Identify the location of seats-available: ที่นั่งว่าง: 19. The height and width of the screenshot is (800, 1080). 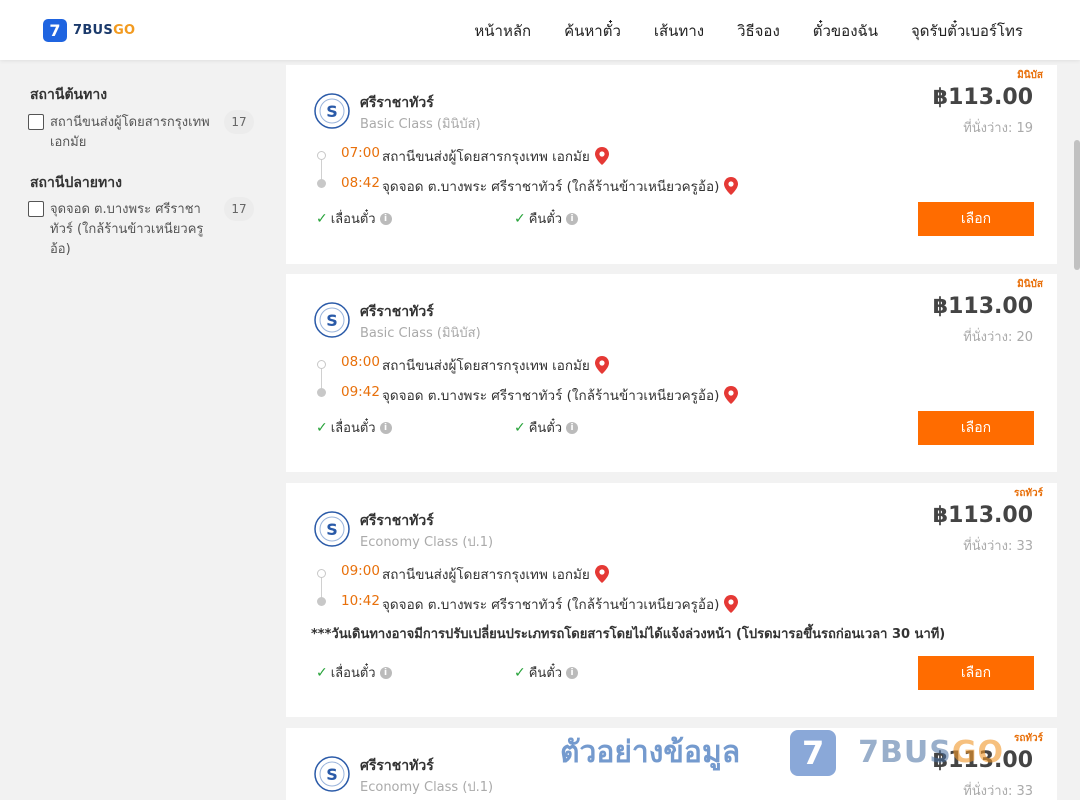
(998, 128).